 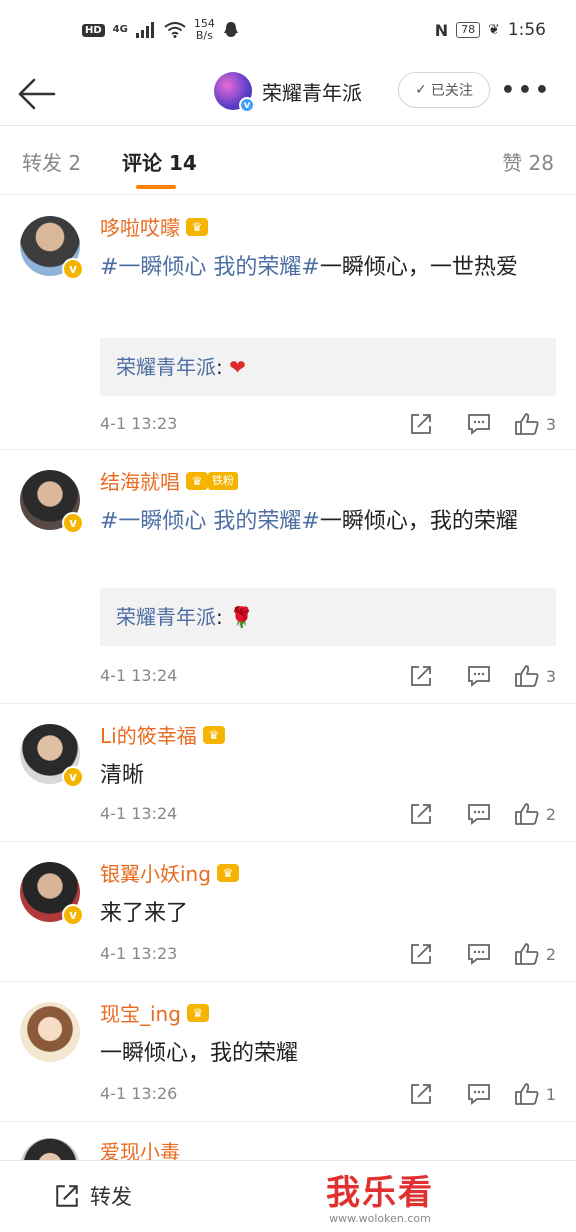 I want to click on comment-username: 爱现小毒, so click(x=140, y=1148).